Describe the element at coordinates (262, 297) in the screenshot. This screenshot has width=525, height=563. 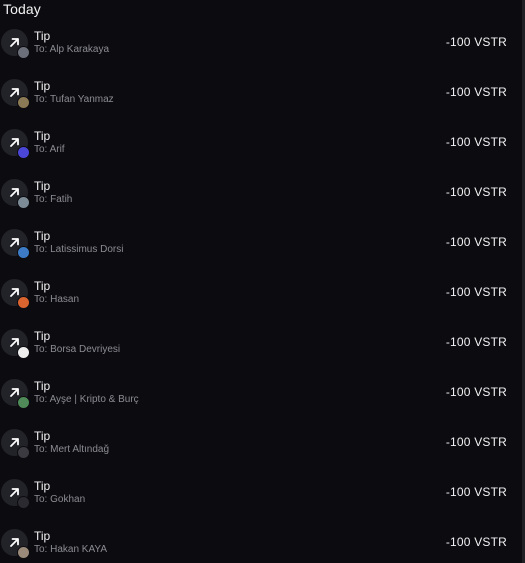
I see `transaction-row: Tip To: Hasan -100 VSTR` at that location.